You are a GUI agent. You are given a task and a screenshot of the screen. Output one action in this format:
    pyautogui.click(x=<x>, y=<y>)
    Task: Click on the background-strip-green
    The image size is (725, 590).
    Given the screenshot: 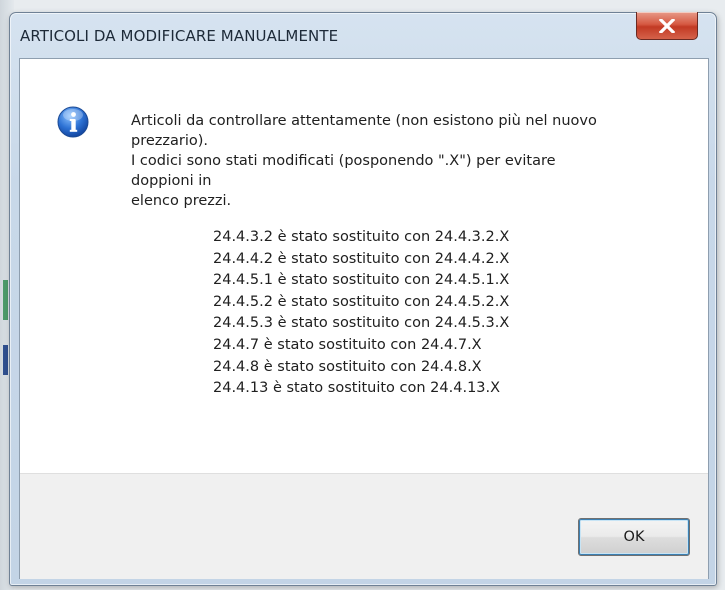 What is the action you would take?
    pyautogui.click(x=5, y=300)
    